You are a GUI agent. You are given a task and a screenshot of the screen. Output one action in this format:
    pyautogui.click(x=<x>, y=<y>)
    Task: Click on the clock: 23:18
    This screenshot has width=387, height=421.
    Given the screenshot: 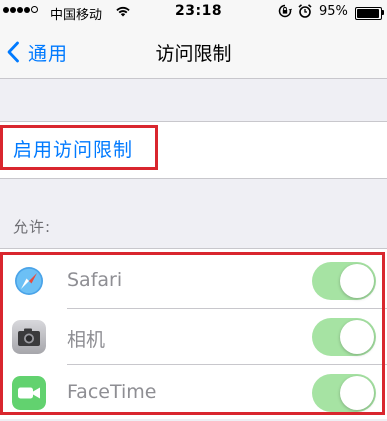 What is the action you would take?
    pyautogui.click(x=199, y=11)
    